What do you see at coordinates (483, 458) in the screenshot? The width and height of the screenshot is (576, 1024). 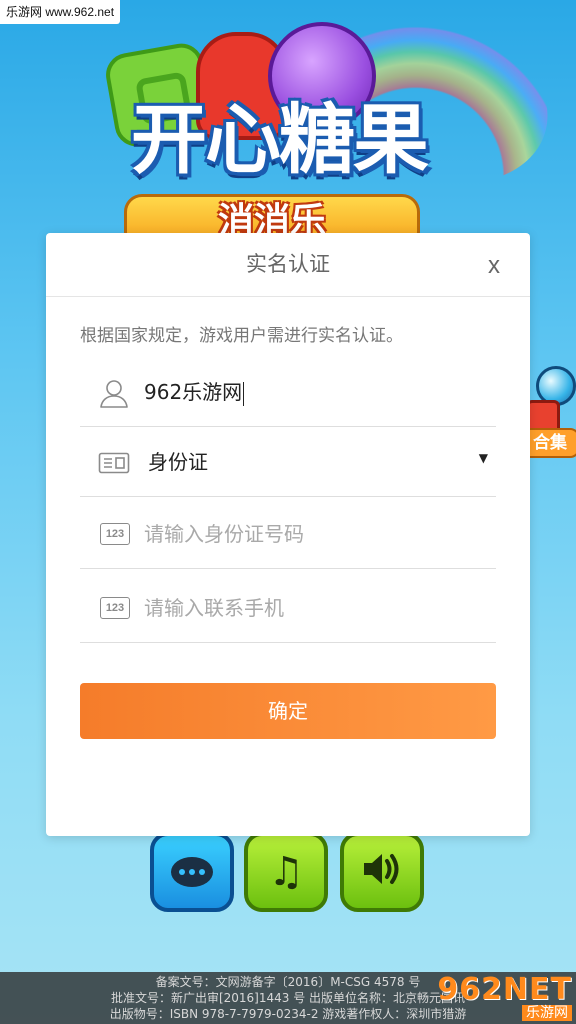 I see `chevron-down-icon: ▼` at bounding box center [483, 458].